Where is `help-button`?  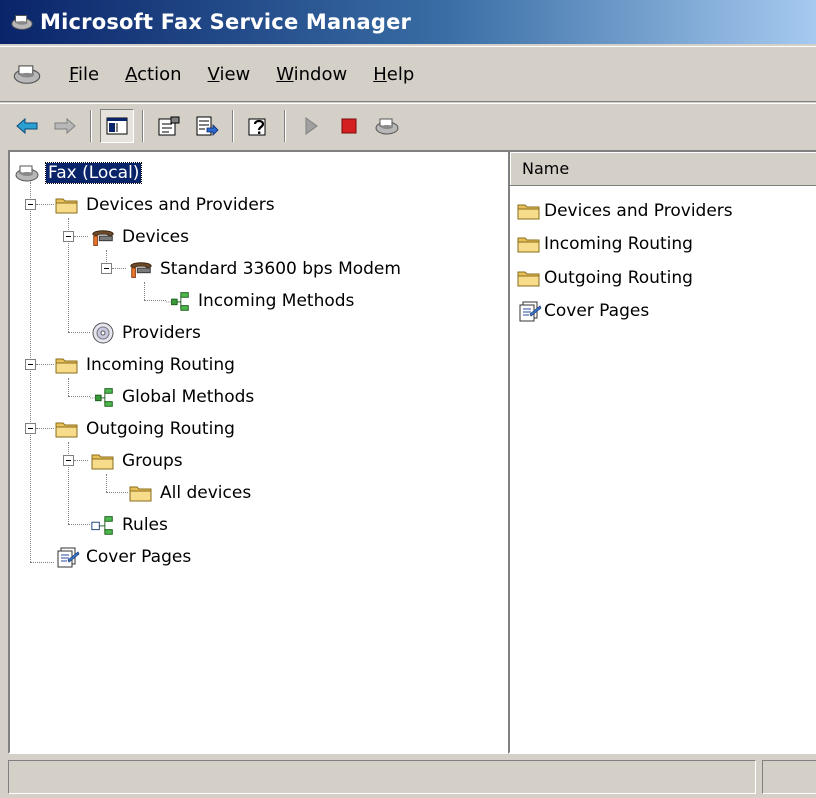 help-button is located at coordinates (259, 126).